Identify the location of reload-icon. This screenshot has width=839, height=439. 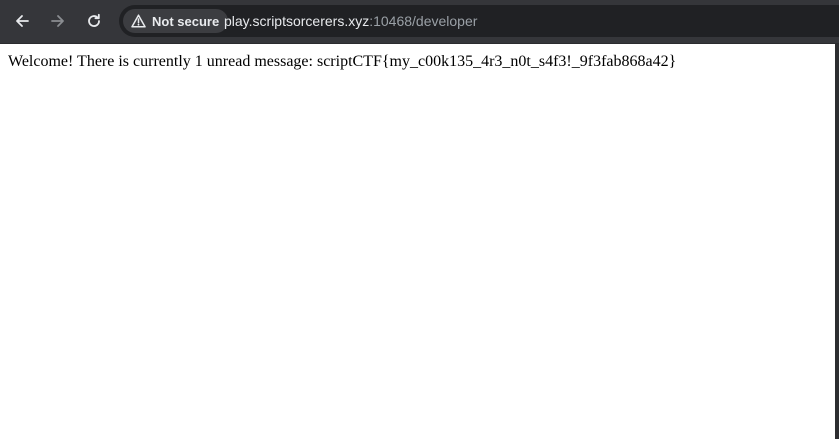
(94, 21).